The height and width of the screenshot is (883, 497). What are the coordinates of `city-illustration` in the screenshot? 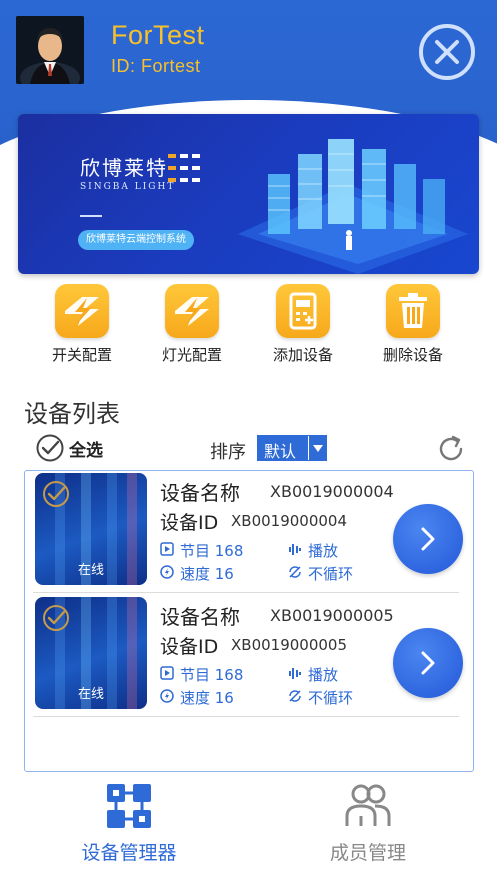 It's located at (353, 206).